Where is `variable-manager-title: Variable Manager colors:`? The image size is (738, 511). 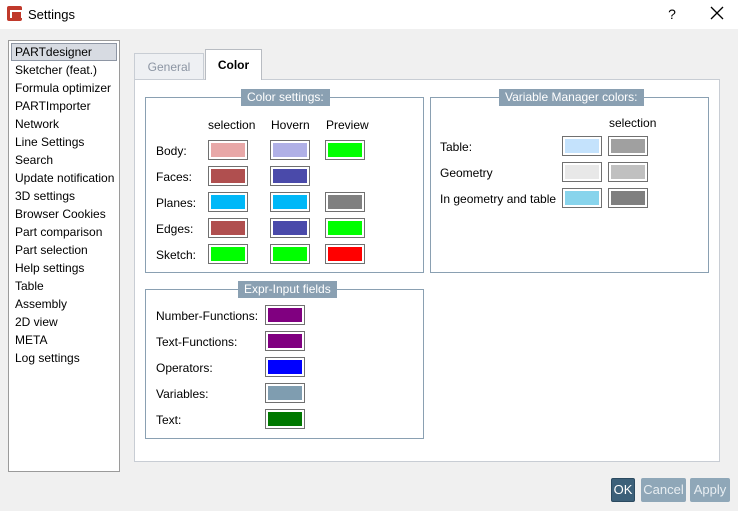
variable-manager-title: Variable Manager colors: is located at coordinates (571, 97).